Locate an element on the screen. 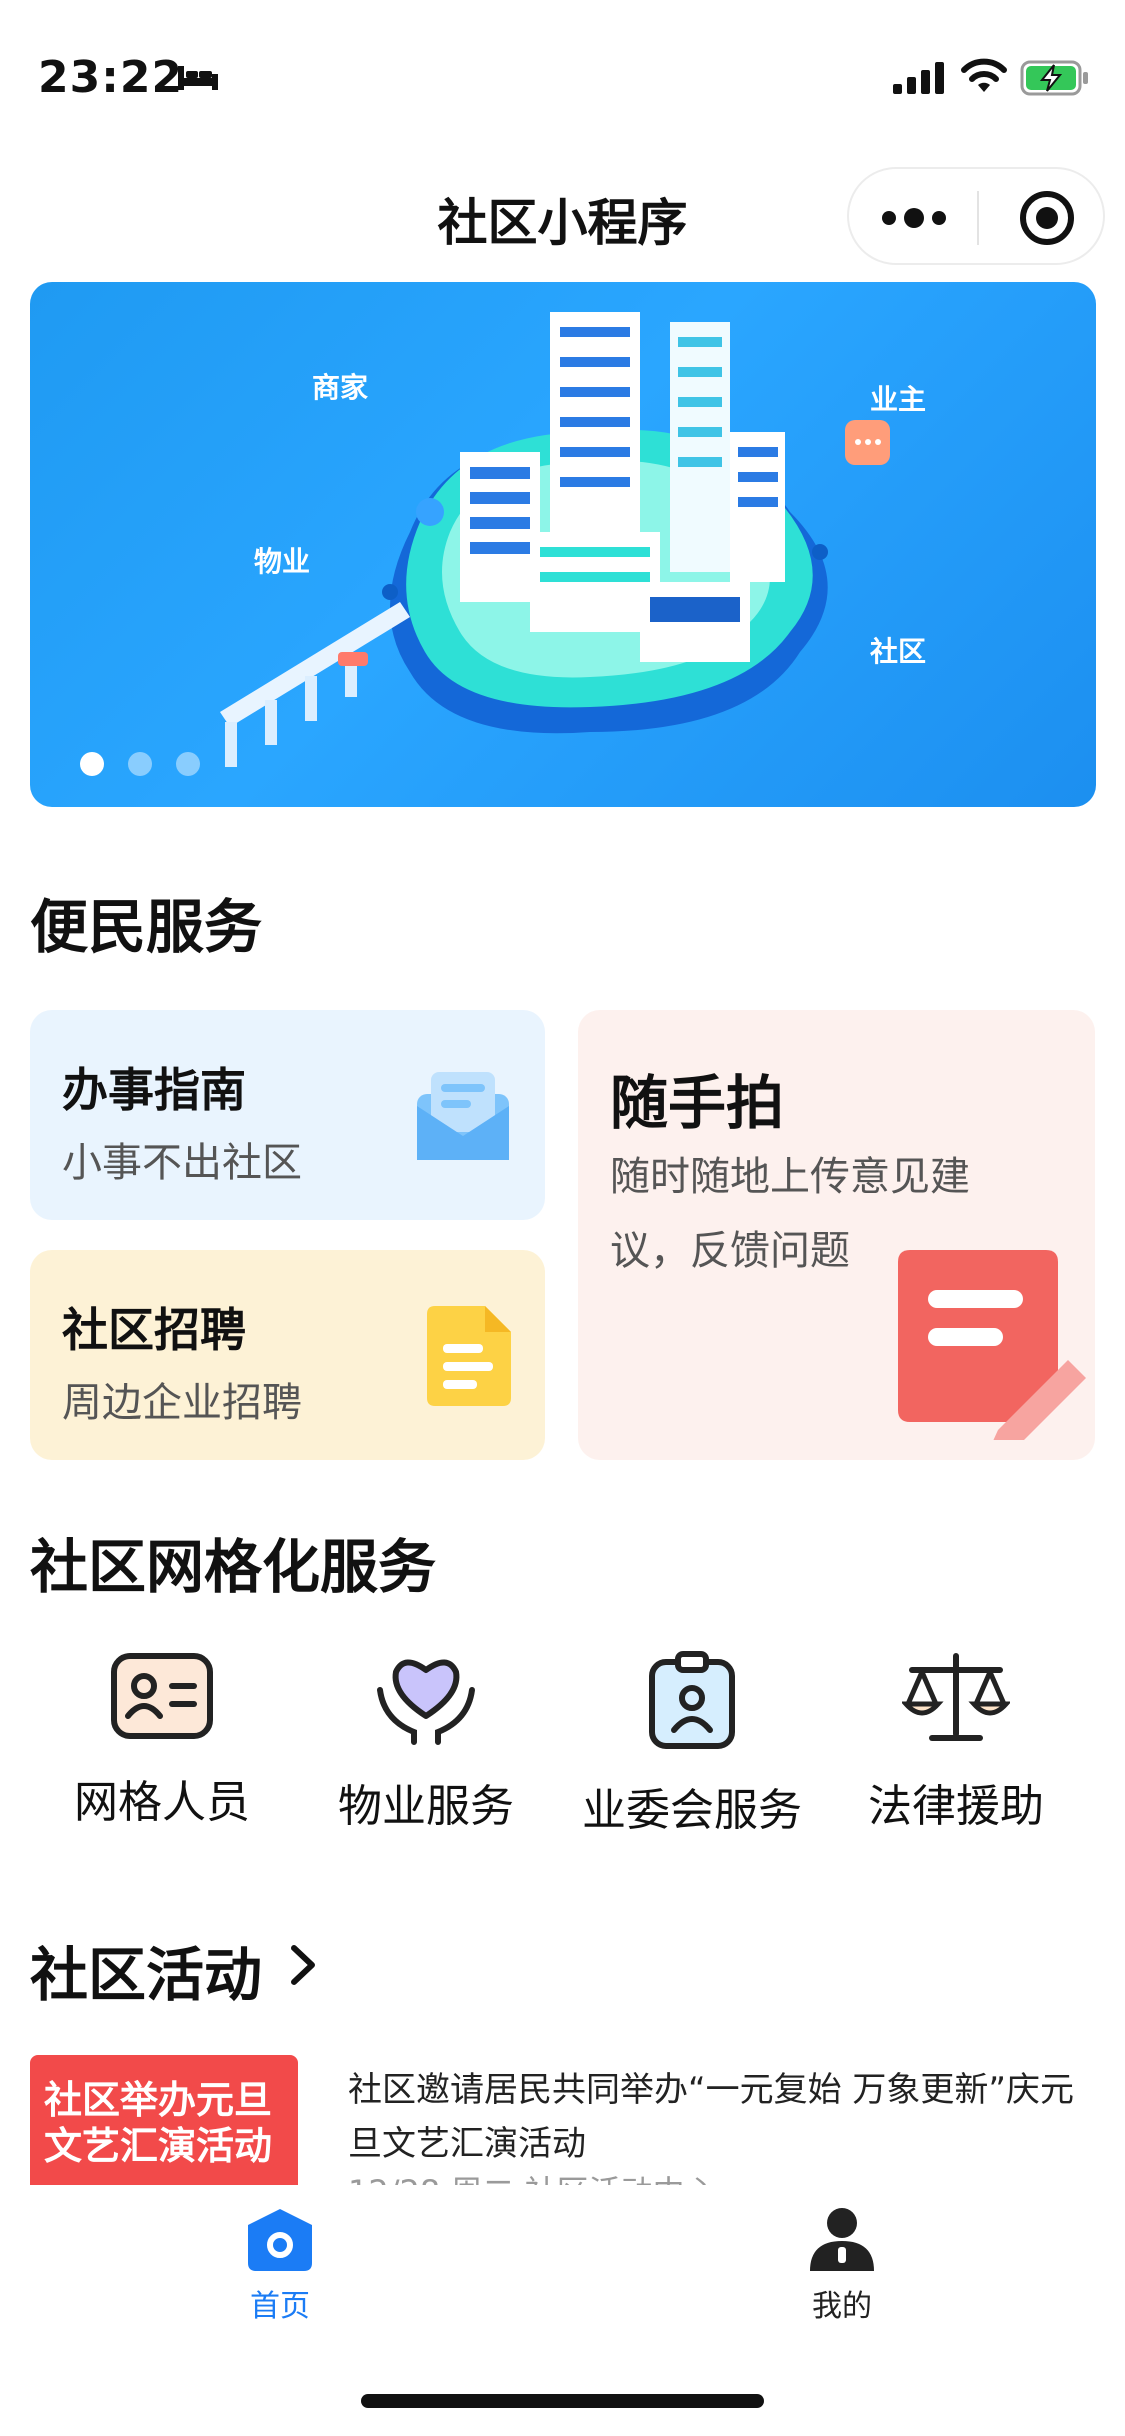 Image resolution: width=1125 pixels, height=2436 pixels. tab-home-label: 首页 is located at coordinates (280, 2306).